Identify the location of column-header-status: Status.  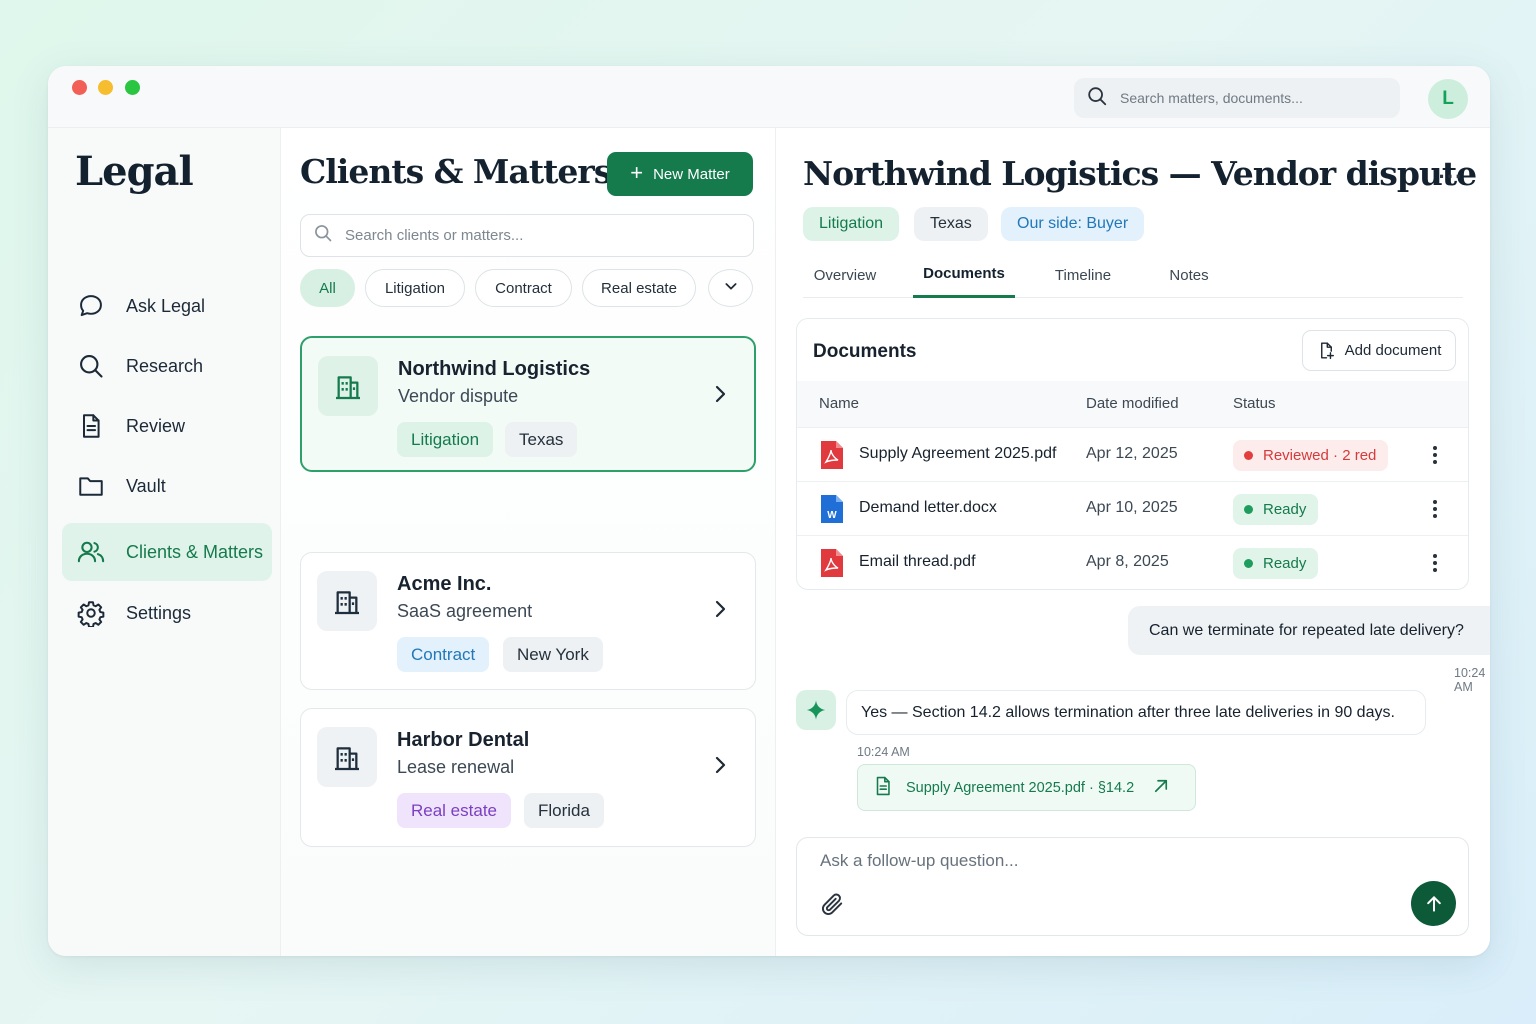
(1254, 403).